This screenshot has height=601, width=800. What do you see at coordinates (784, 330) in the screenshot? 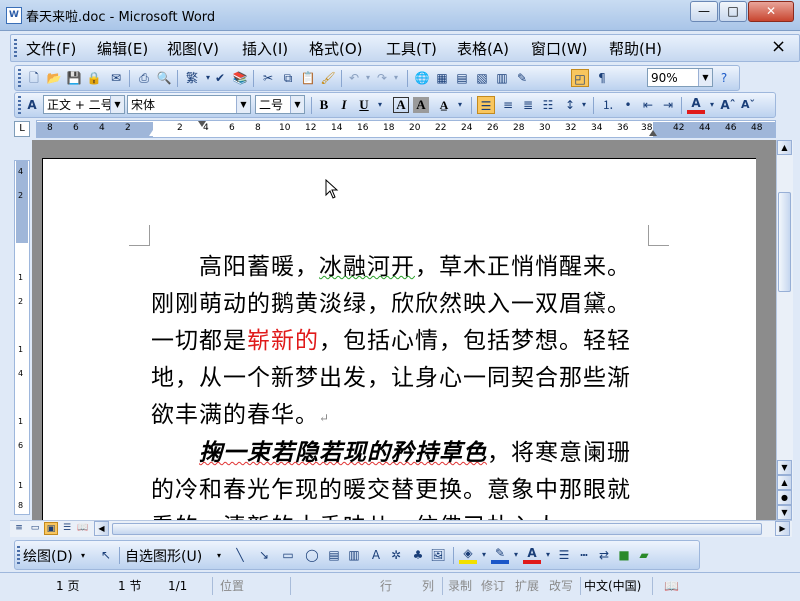
I see `vertical-scrollbar: ▲ ▼ ▲ ● ▼` at bounding box center [784, 330].